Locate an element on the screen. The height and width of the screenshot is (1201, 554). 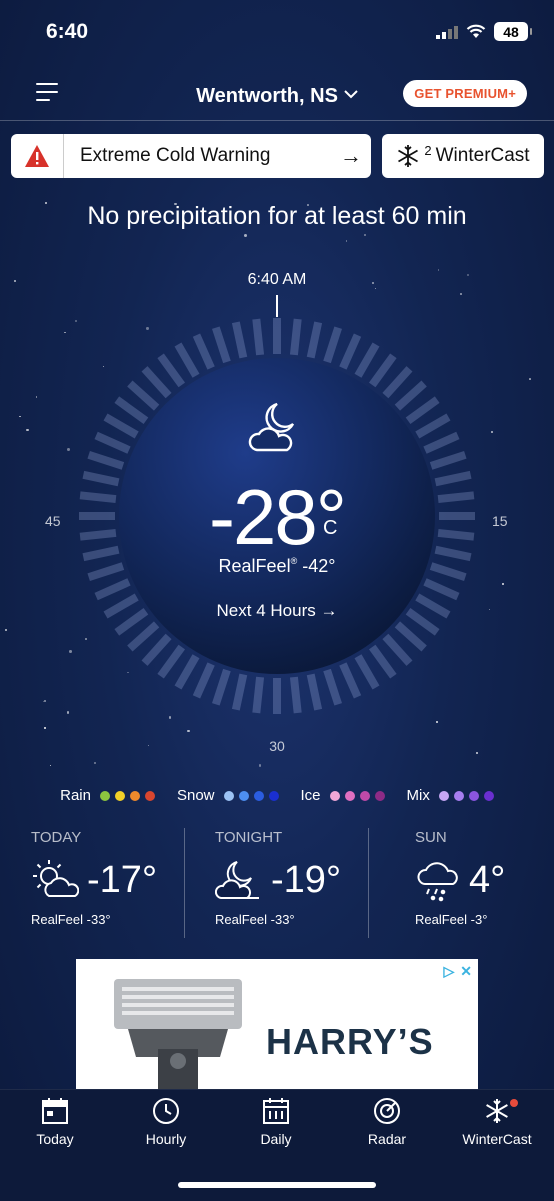
advertisement-banner: HARRY’S ▷ ✕ is located at coordinates (277, 1024).